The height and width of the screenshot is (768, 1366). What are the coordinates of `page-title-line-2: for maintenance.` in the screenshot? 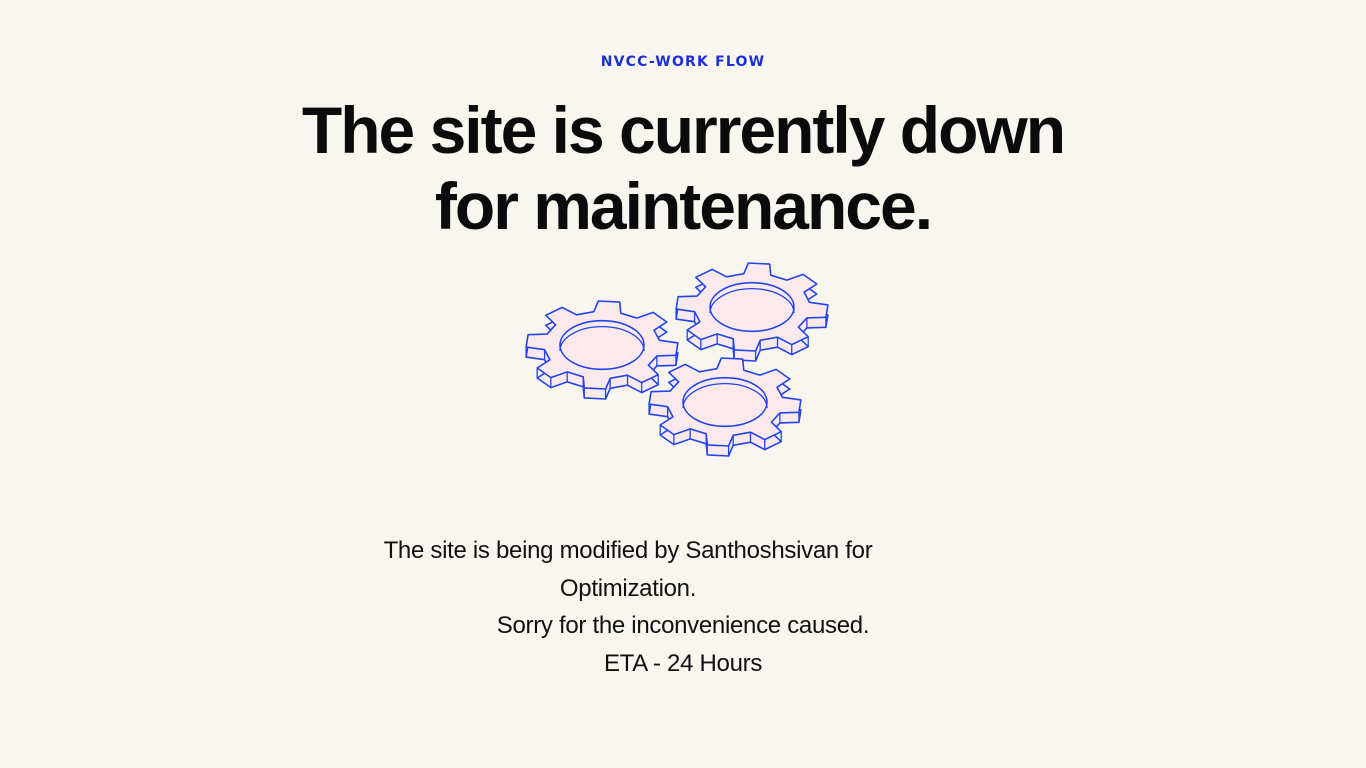 It's located at (683, 206).